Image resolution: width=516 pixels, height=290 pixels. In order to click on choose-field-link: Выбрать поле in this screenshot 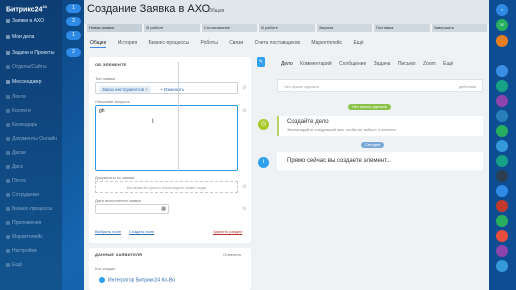, I will do `click(108, 231)`.